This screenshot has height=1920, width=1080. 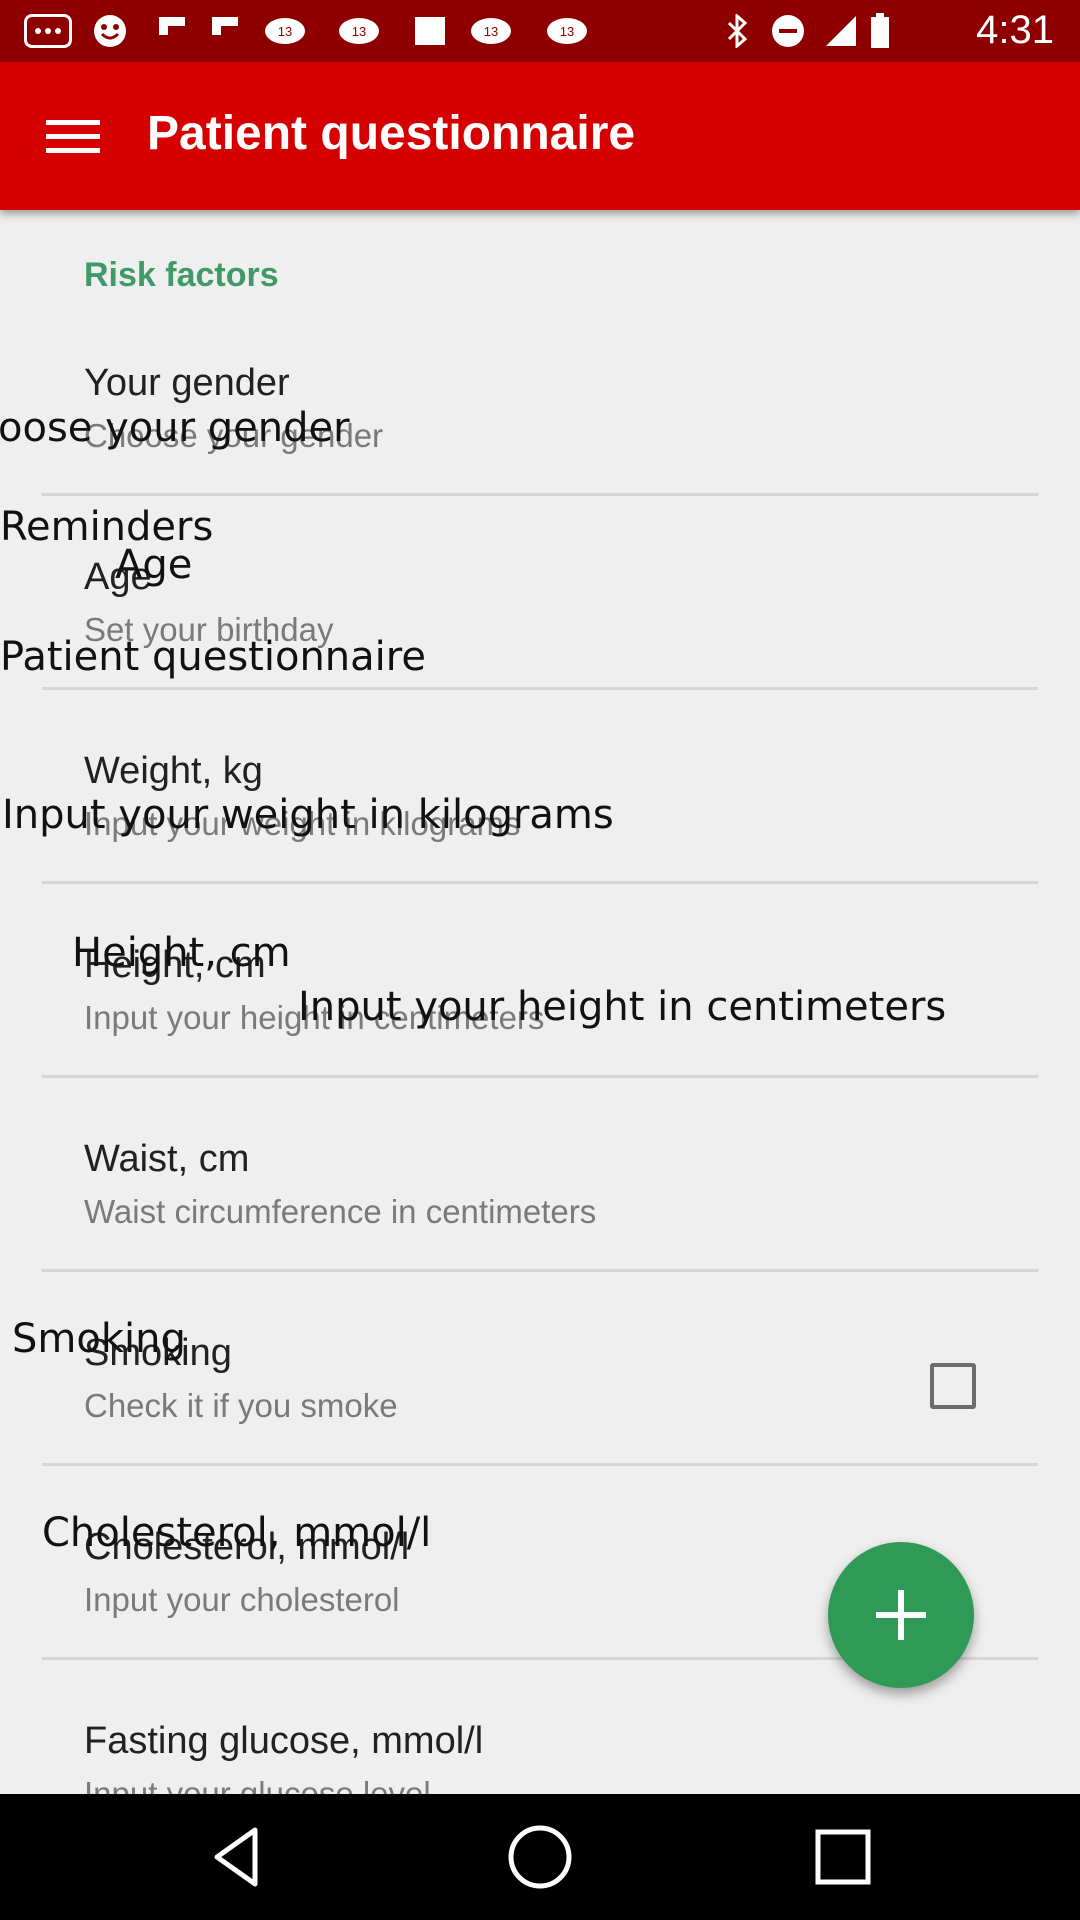 I want to click on status-bar: 13 13 13 13 4:31, so click(x=540, y=31).